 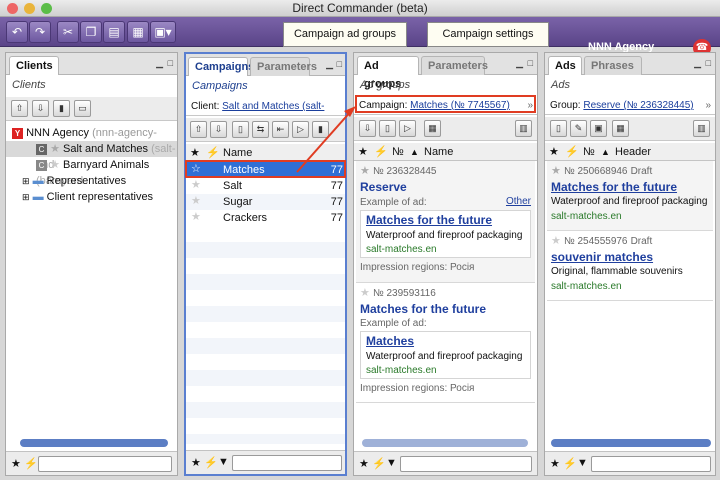 I want to click on callout-ad-groups: Campaign ad groups, so click(x=345, y=34).